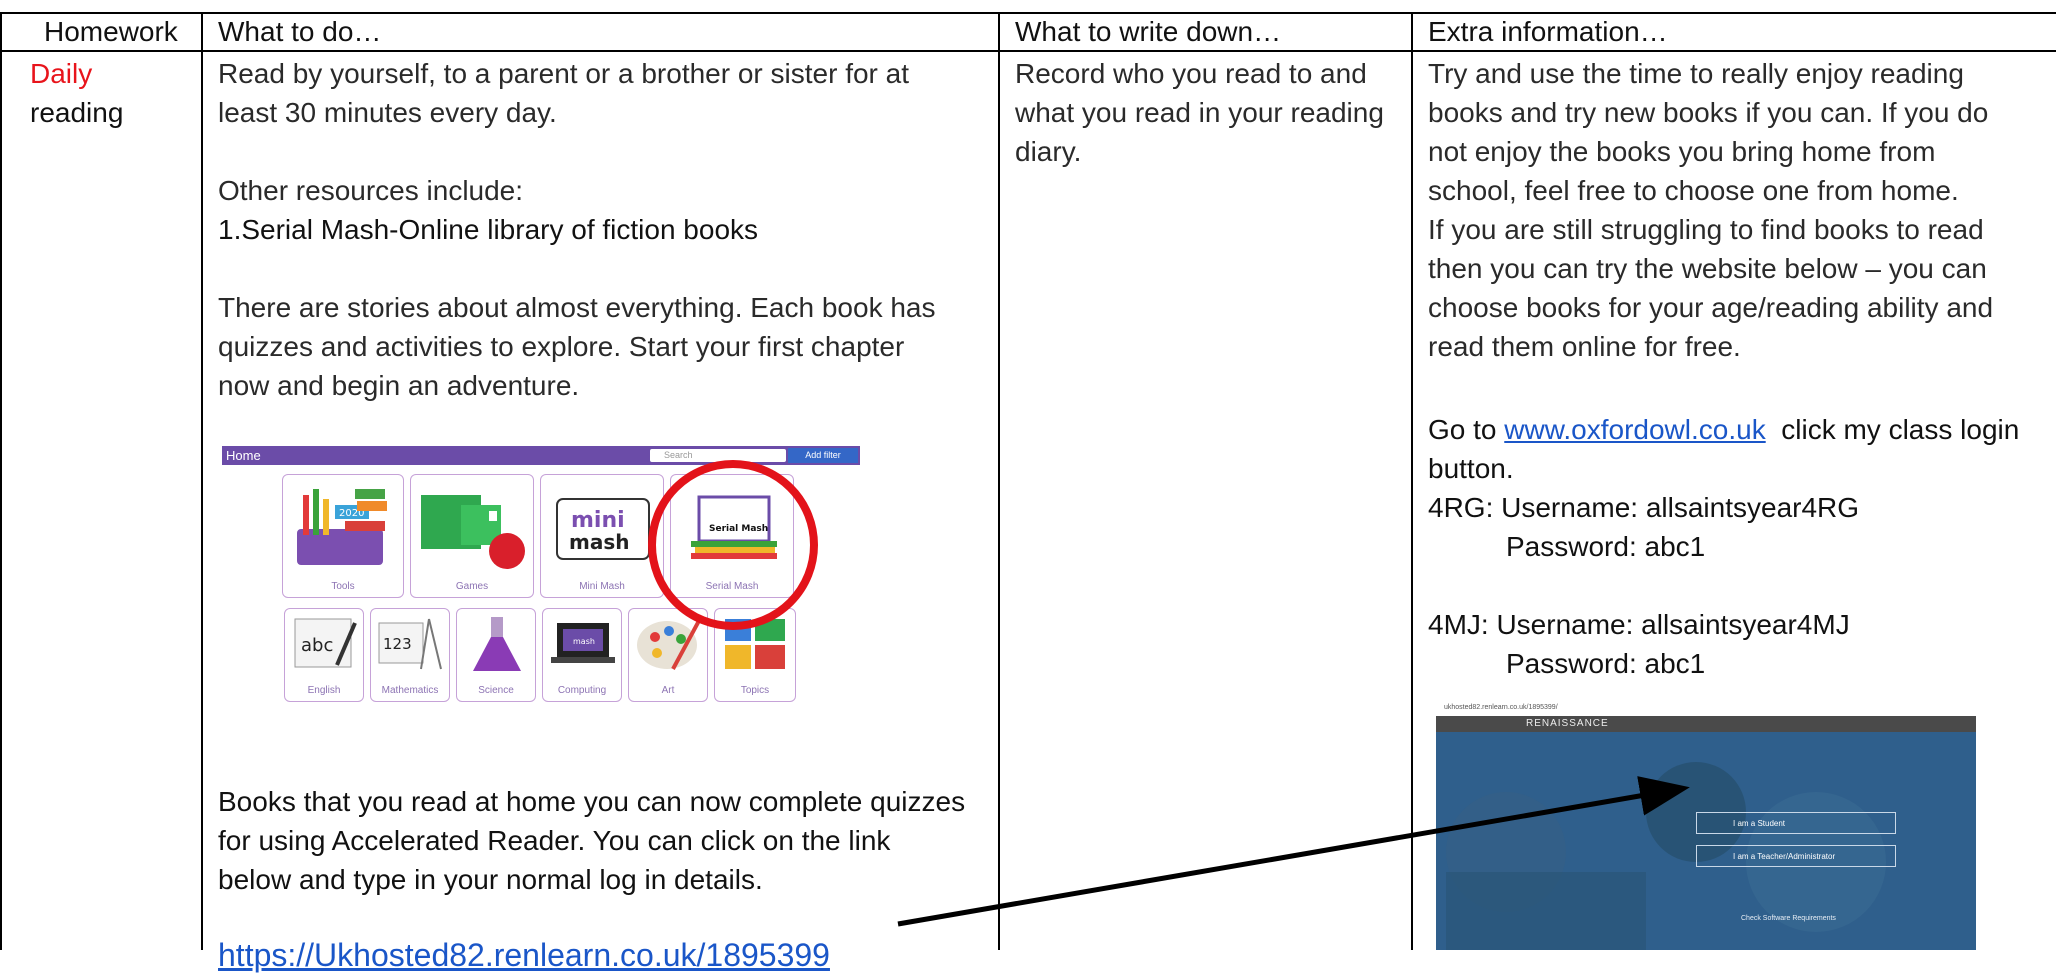 The height and width of the screenshot is (977, 2056). Describe the element at coordinates (1634, 429) in the screenshot. I see `oxfordowl-link: www.oxfordowl.co.uk` at that location.